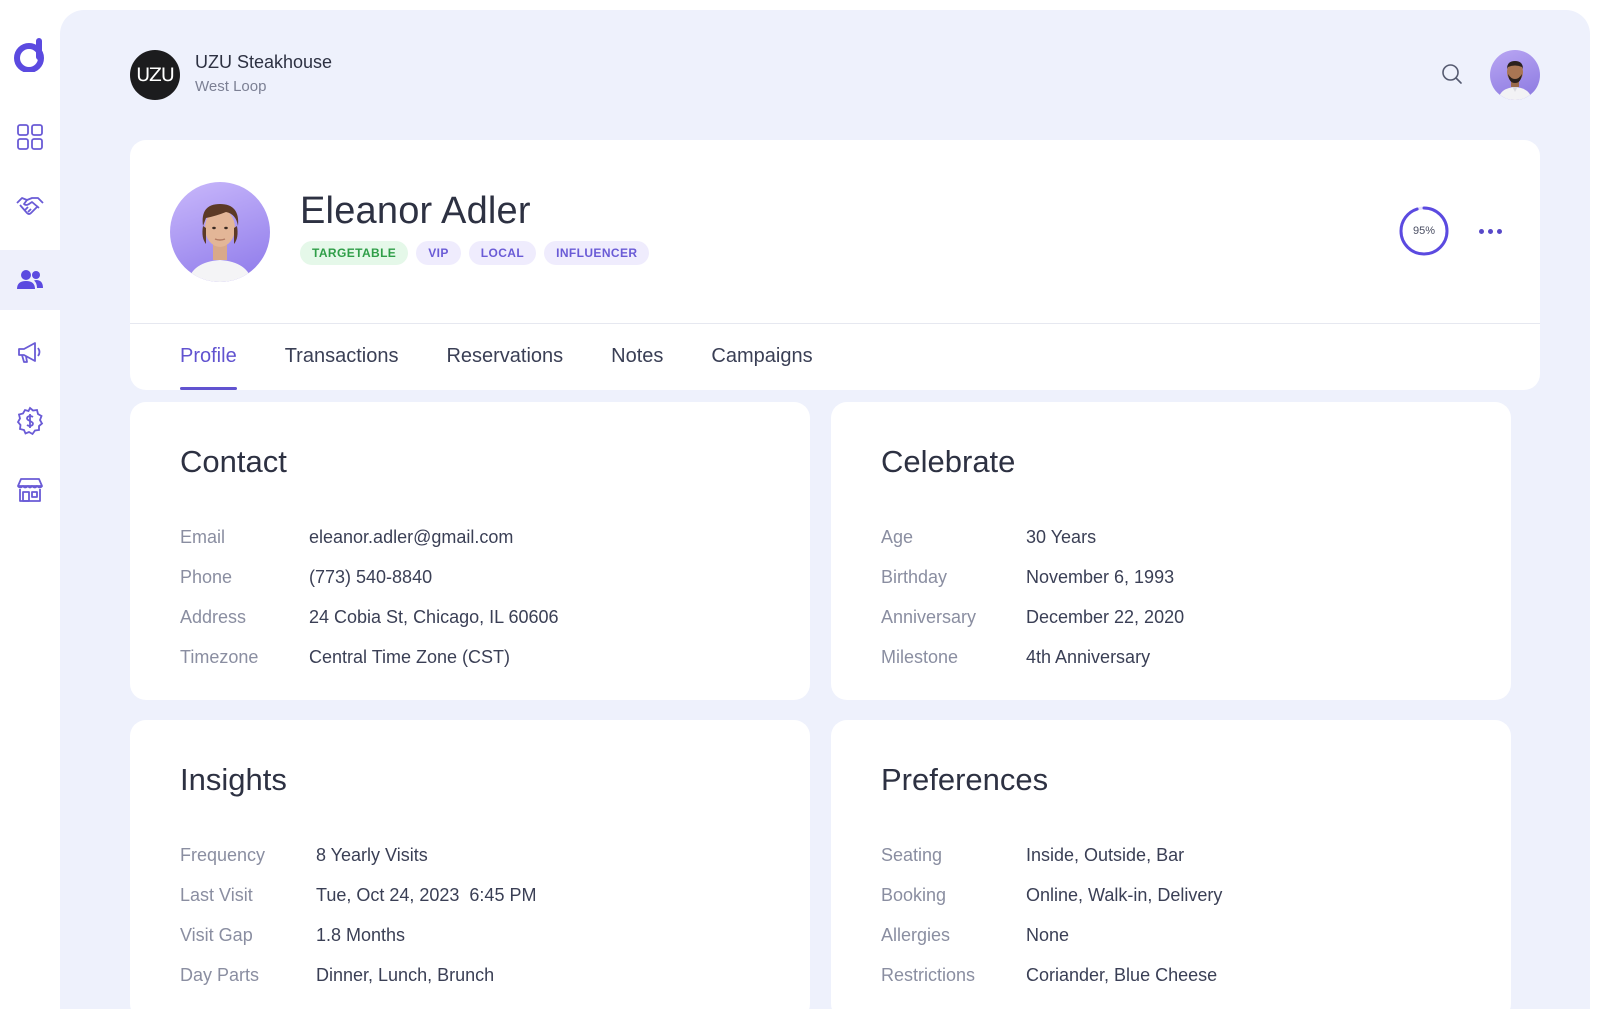  What do you see at coordinates (1061, 536) in the screenshot?
I see `celebrate-value: 30 Years` at bounding box center [1061, 536].